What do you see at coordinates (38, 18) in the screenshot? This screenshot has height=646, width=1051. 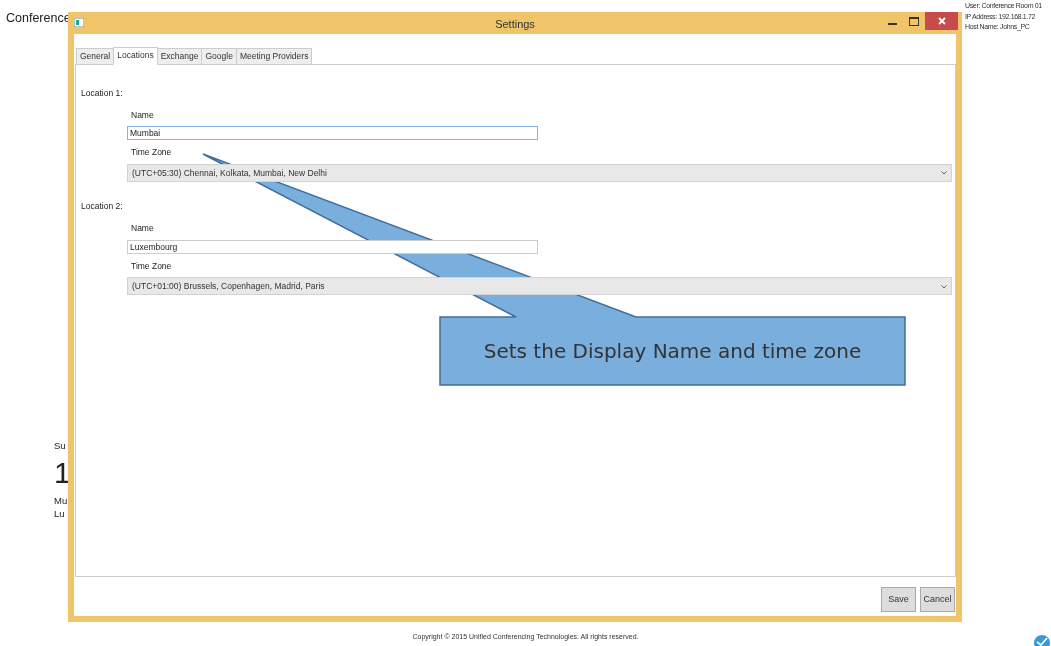 I see `page-heading: Conference` at bounding box center [38, 18].